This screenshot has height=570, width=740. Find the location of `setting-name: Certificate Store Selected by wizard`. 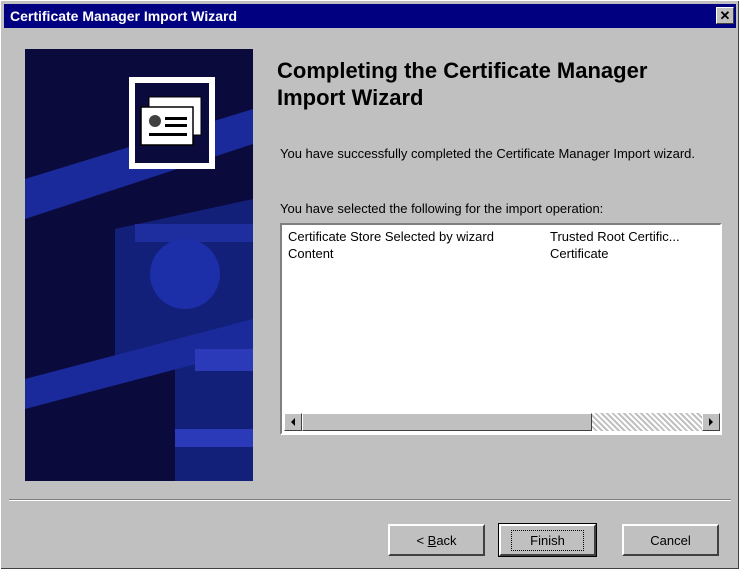

setting-name: Certificate Store Selected by wizard is located at coordinates (391, 236).